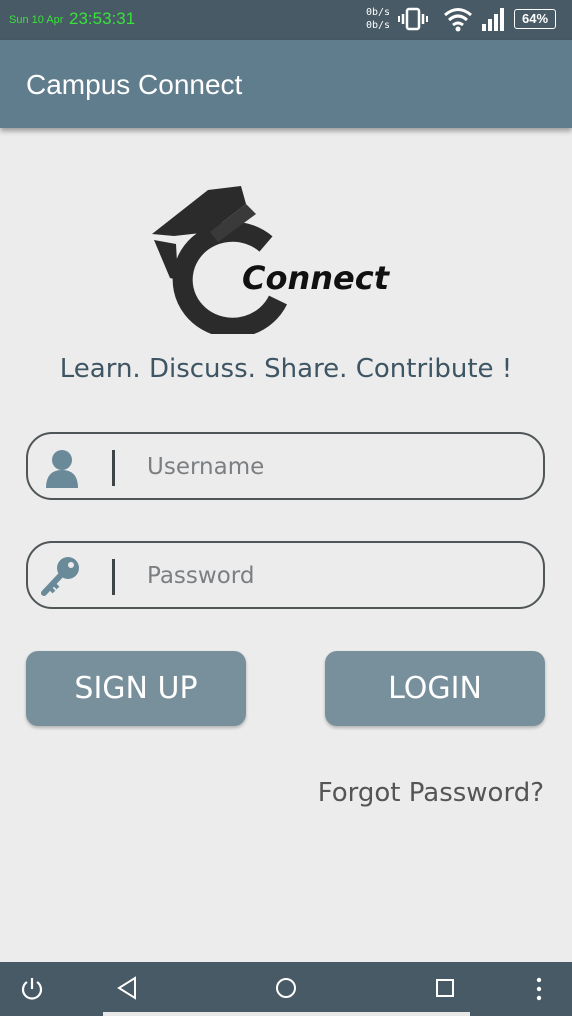  What do you see at coordinates (62, 470) in the screenshot?
I see `user-icon` at bounding box center [62, 470].